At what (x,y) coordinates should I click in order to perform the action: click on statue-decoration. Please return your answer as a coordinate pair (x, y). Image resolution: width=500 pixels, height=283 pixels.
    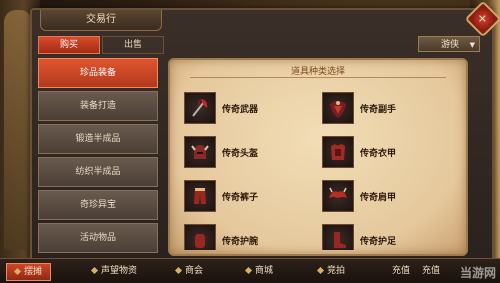
    Looking at the image, I should click on (18, 130).